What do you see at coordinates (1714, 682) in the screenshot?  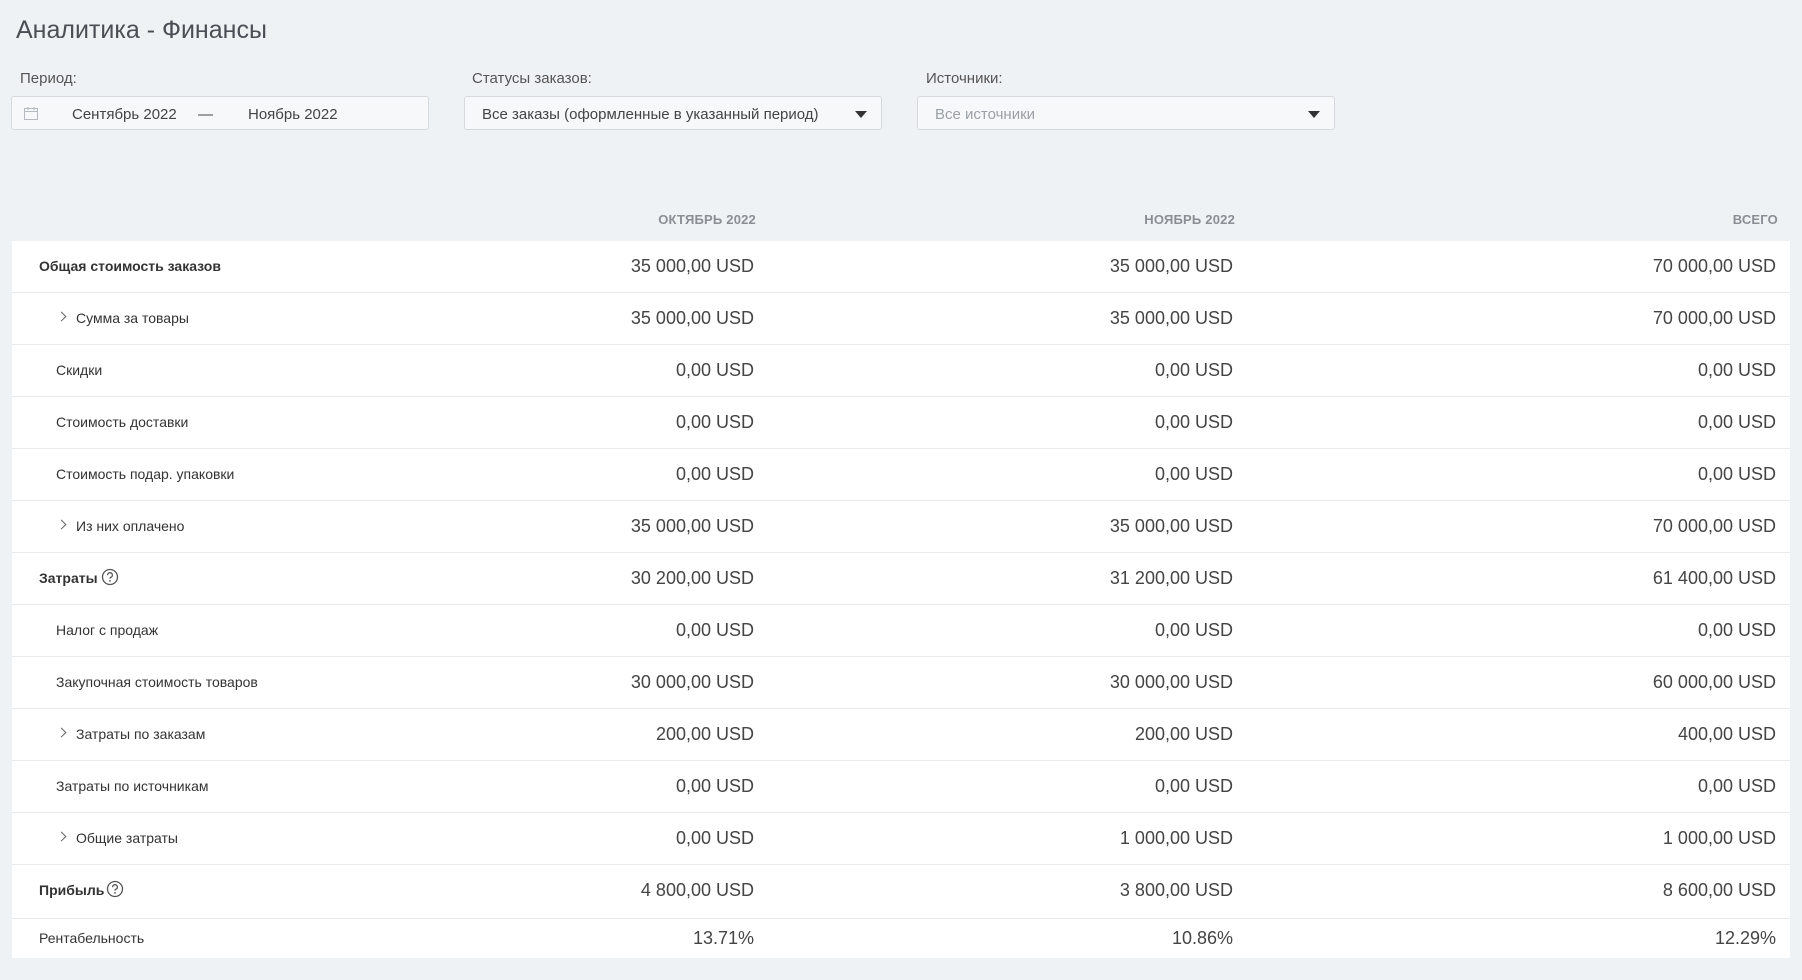 I see `cell-value: 60 000,00 USD` at bounding box center [1714, 682].